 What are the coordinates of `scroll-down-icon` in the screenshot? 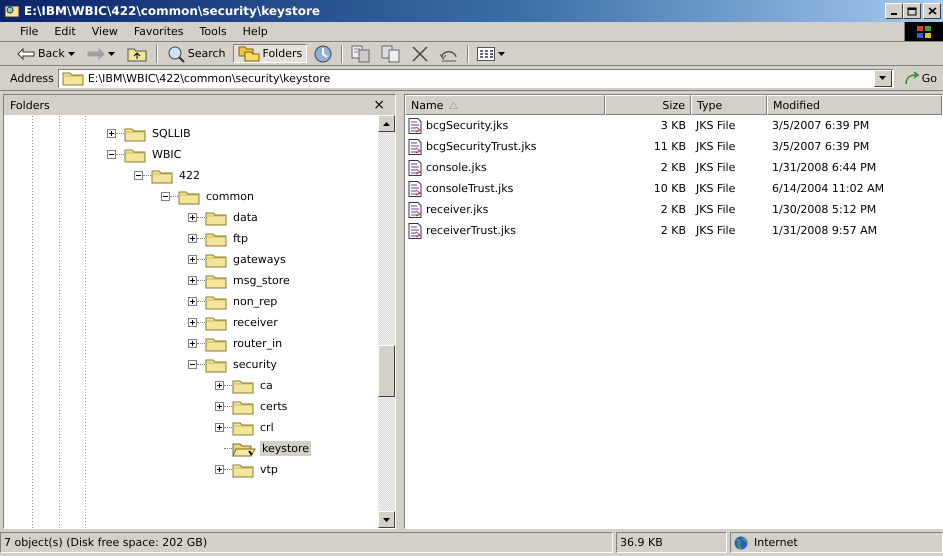 It's located at (386, 520).